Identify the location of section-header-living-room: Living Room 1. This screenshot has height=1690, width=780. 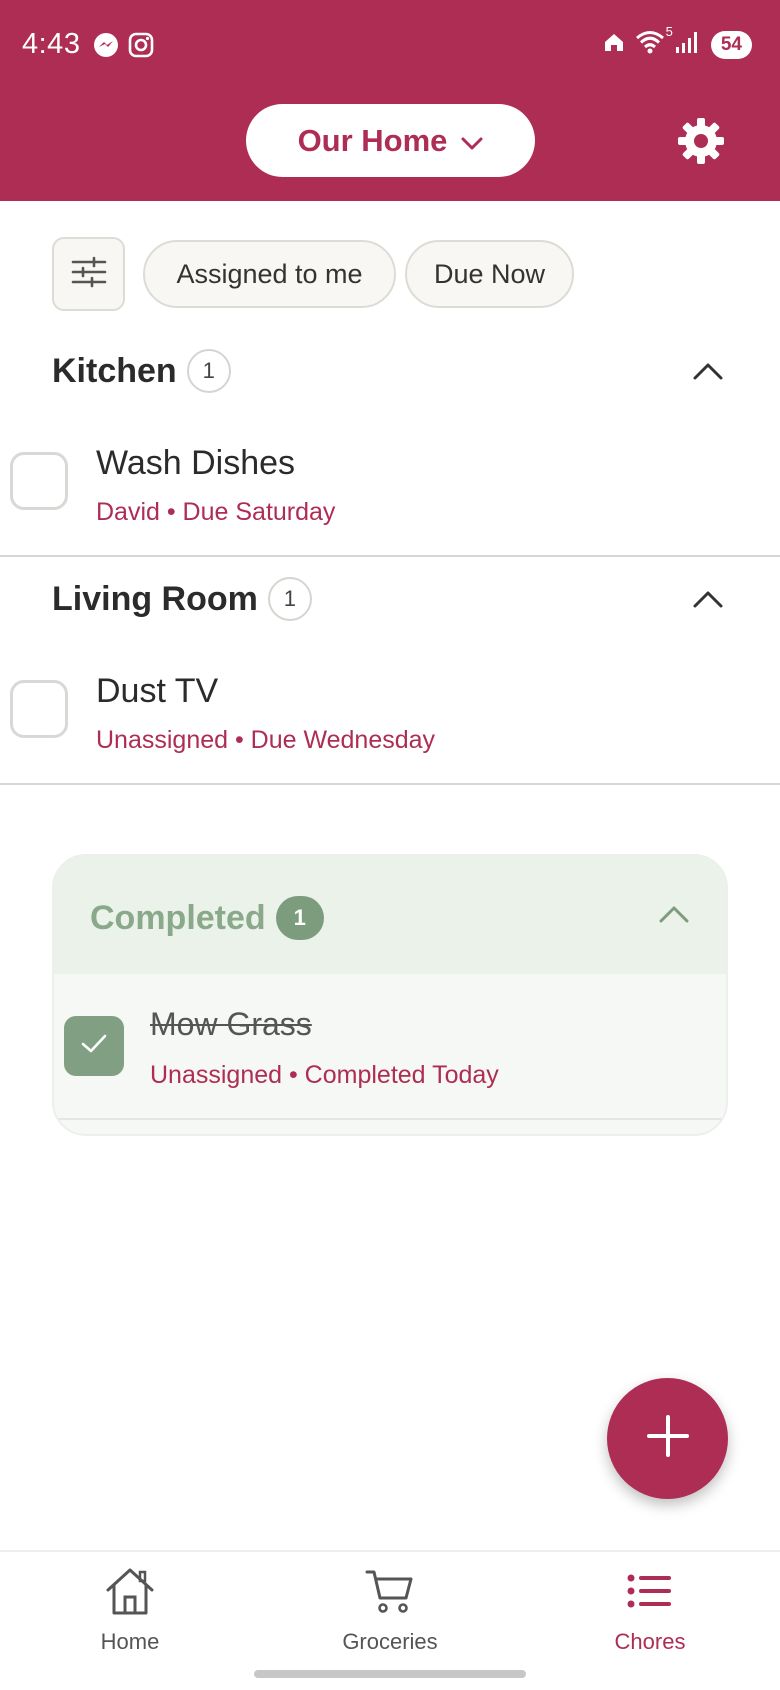
(182, 599).